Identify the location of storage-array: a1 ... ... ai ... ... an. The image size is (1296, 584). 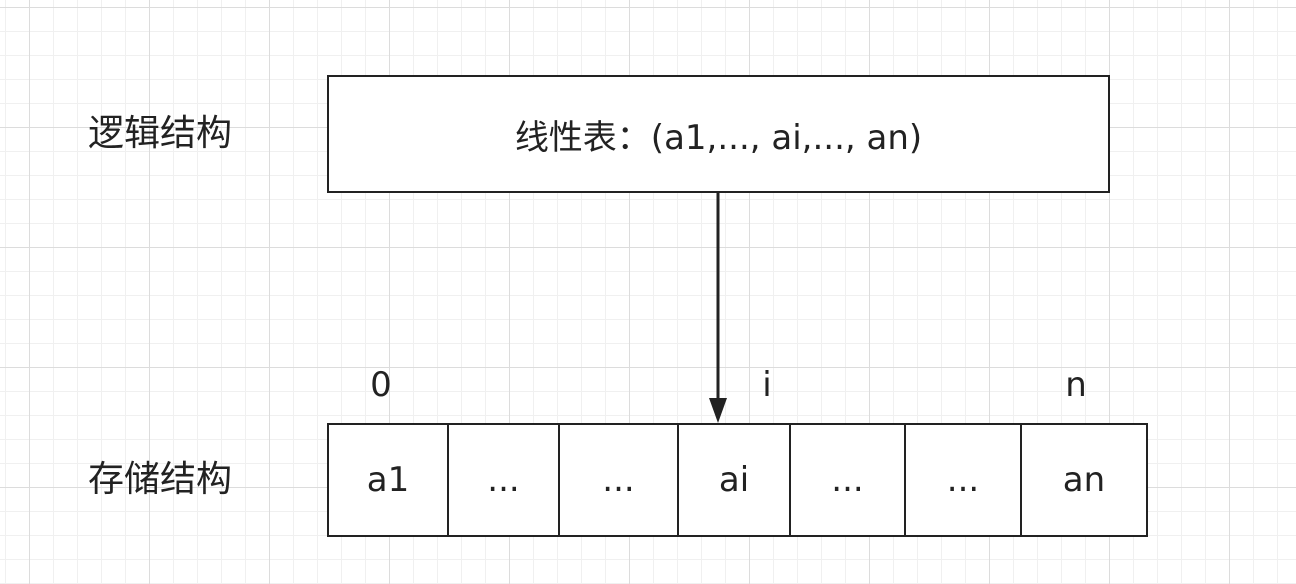
(737, 480).